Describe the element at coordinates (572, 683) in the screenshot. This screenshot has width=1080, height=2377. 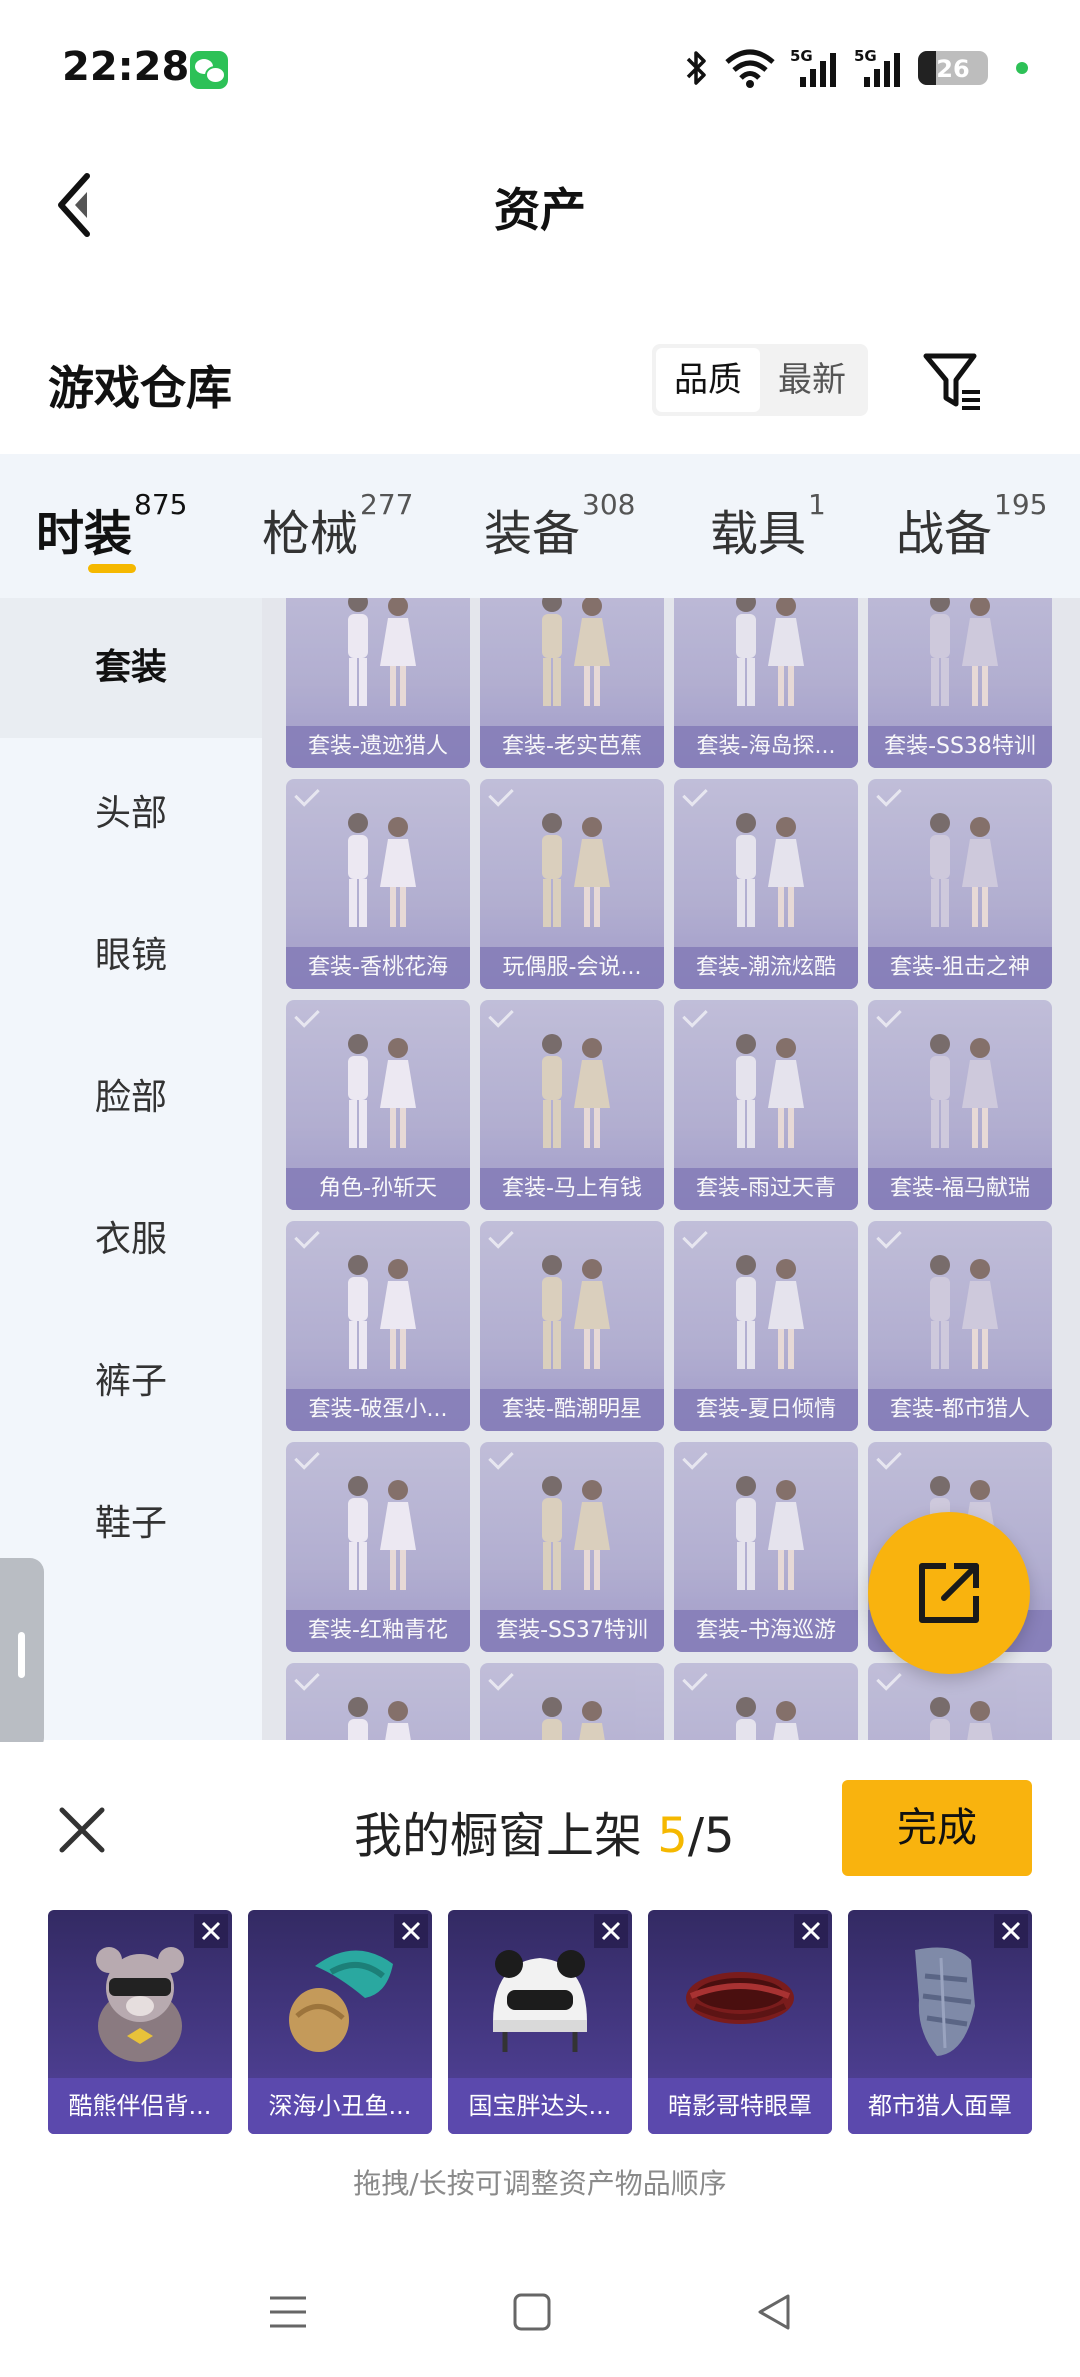
I see `asset-card: 套装-老实芭蕉` at that location.